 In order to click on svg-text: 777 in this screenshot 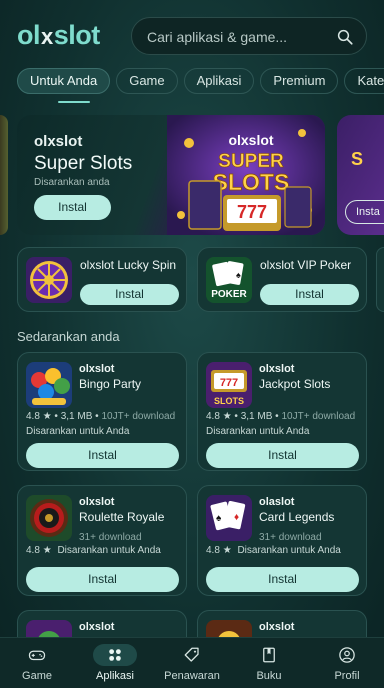, I will do `click(229, 383)`.